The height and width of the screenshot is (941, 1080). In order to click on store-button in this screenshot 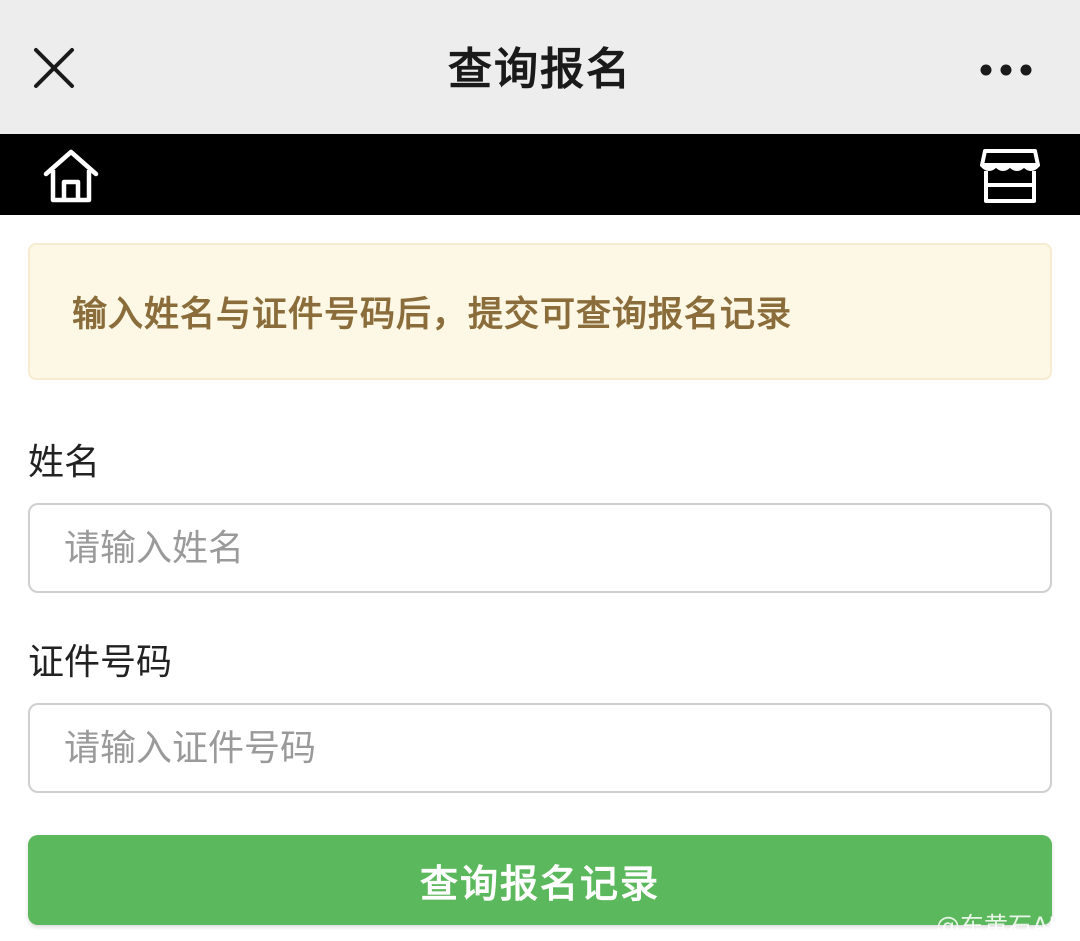, I will do `click(1010, 175)`.